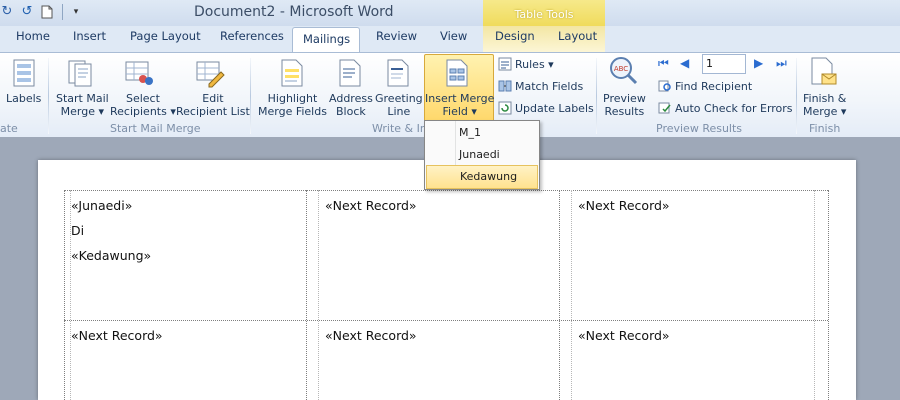 The width and height of the screenshot is (900, 400). What do you see at coordinates (450, 13) in the screenshot?
I see `title-bar` at bounding box center [450, 13].